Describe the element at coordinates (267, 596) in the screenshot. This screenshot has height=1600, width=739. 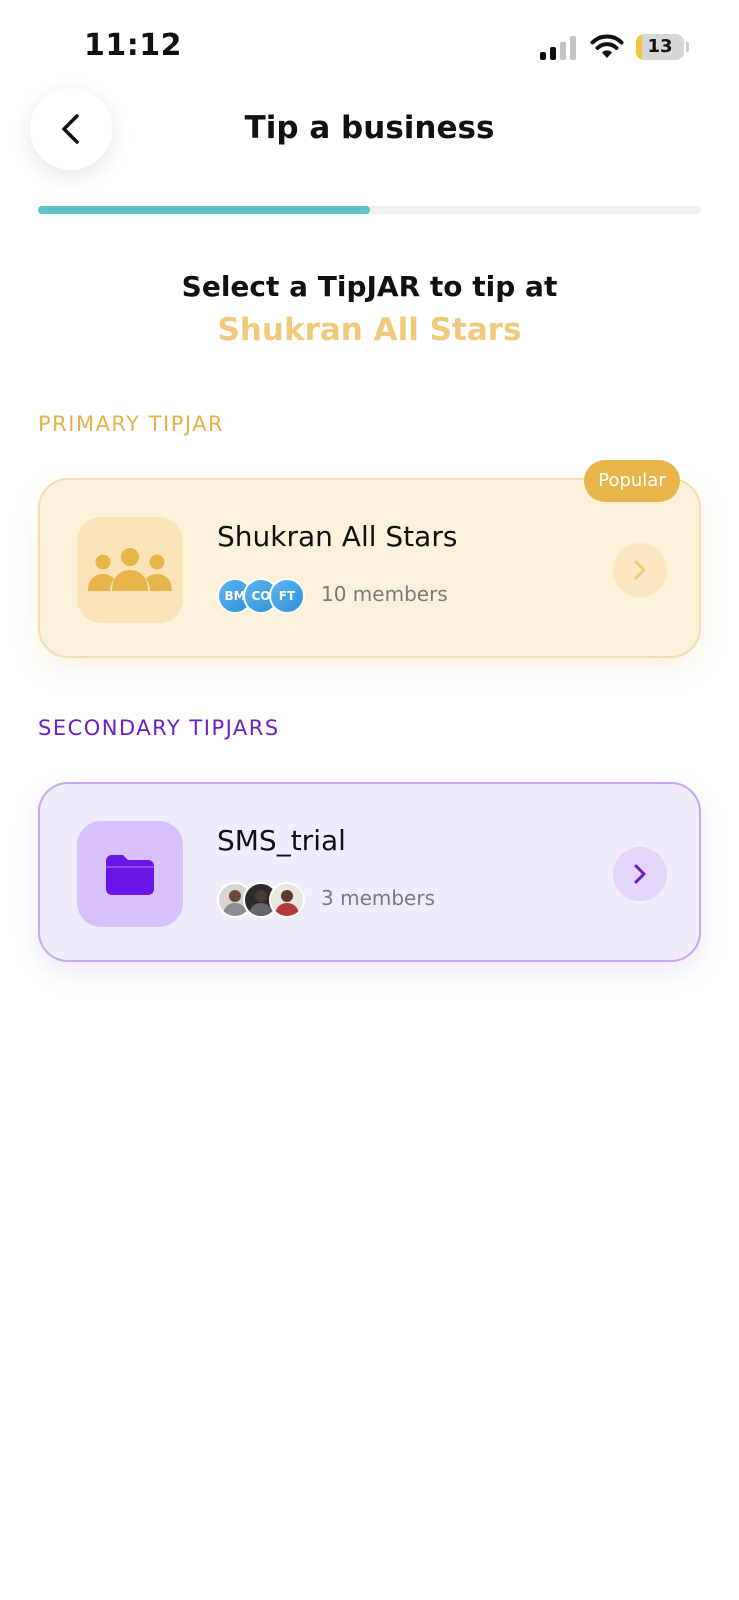
I see `member-avatars: BM CO FT` at that location.